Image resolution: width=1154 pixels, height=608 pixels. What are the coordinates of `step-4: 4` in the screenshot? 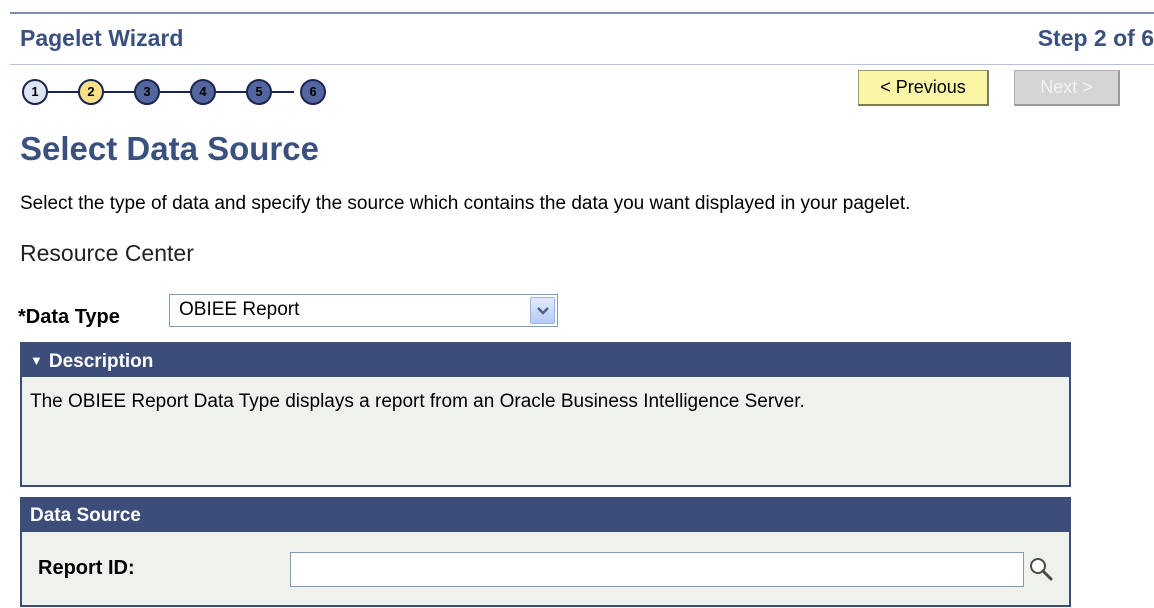 It's located at (203, 92).